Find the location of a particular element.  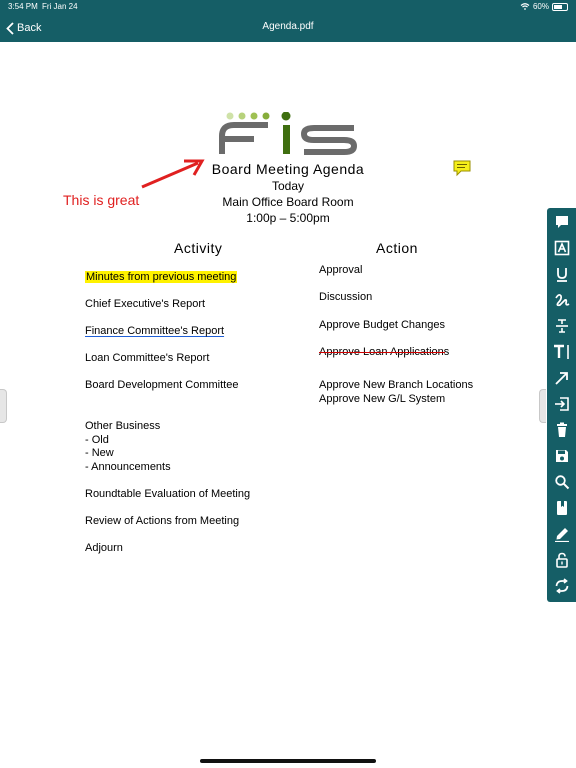

lock-icon is located at coordinates (561, 560).